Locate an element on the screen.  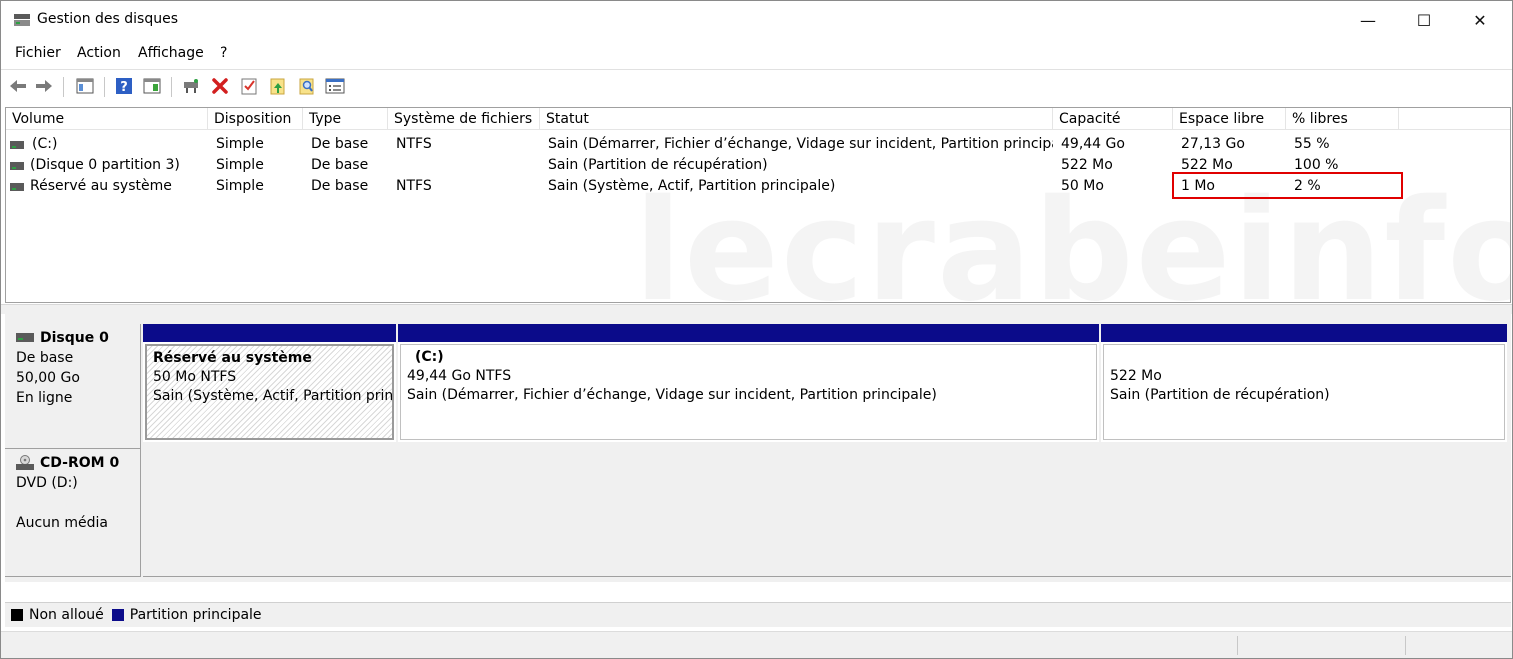
menu-affichage: Affichage is located at coordinates (171, 53).